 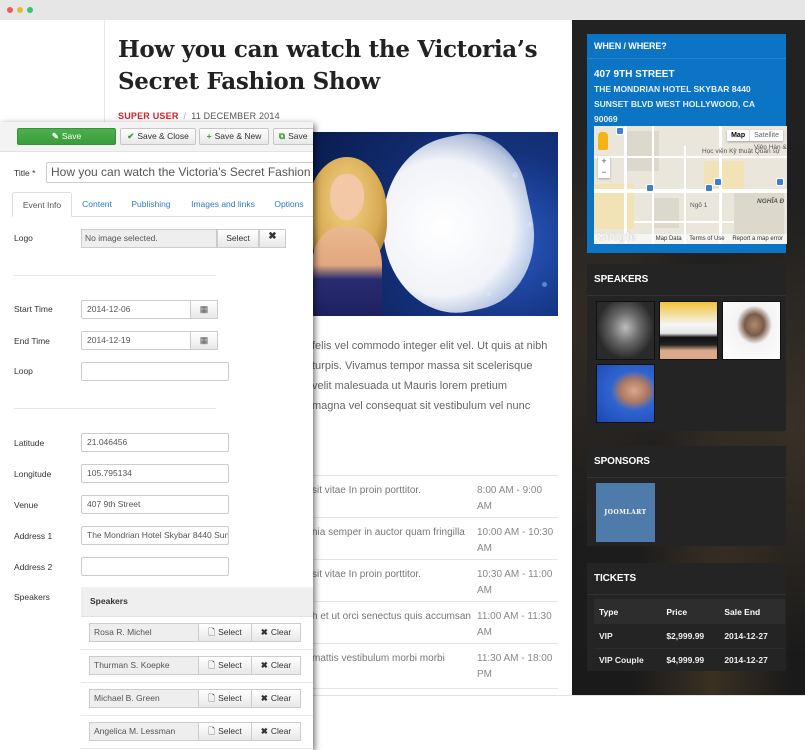 I want to click on maximize-window-button, so click(x=30, y=10).